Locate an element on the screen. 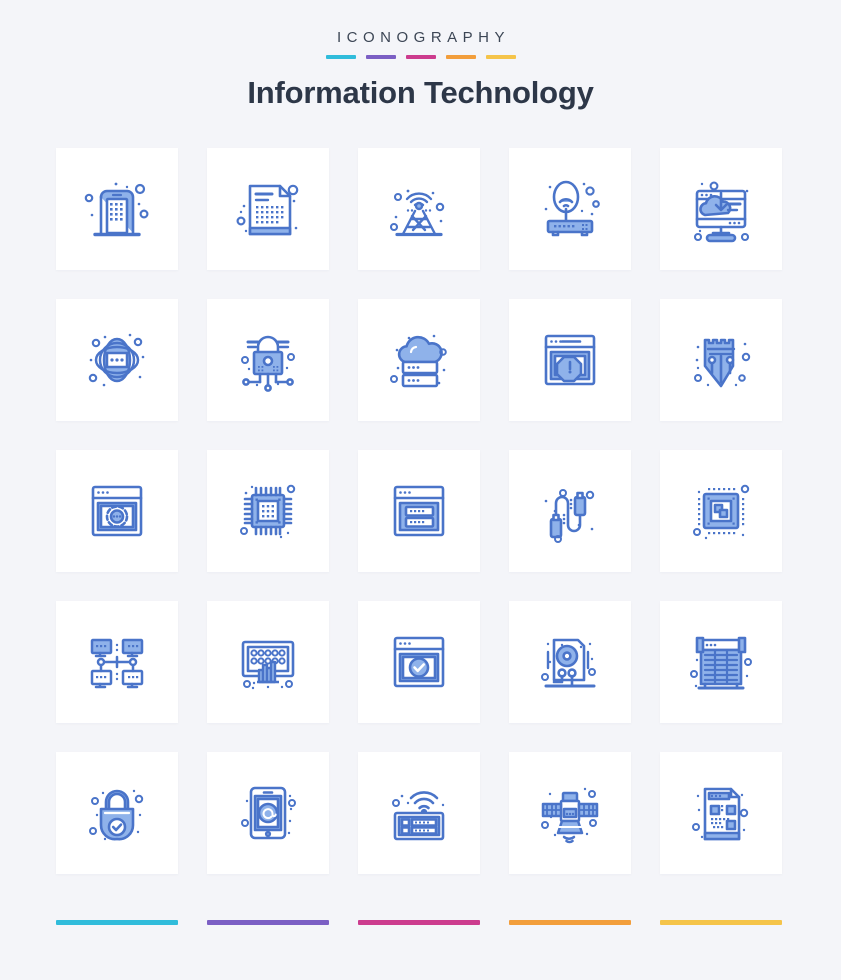 The width and height of the screenshot is (841, 980). antenna-tower-icon is located at coordinates (417, 213).